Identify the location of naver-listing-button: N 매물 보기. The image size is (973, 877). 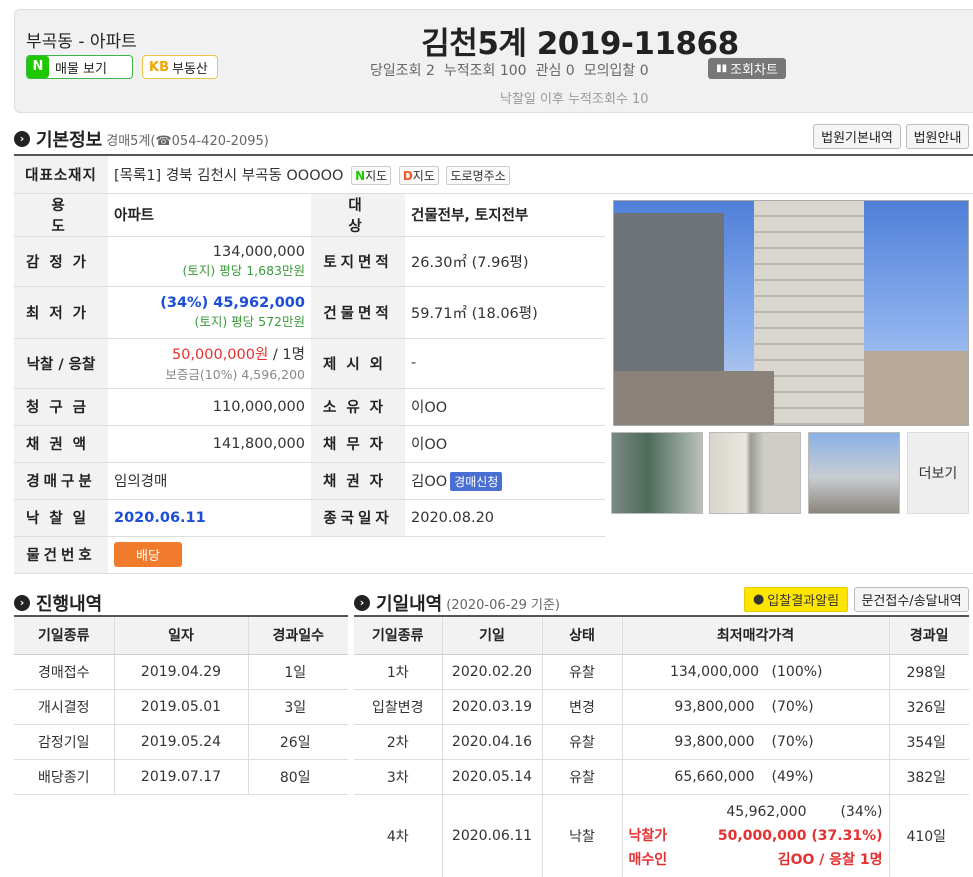
(79, 67).